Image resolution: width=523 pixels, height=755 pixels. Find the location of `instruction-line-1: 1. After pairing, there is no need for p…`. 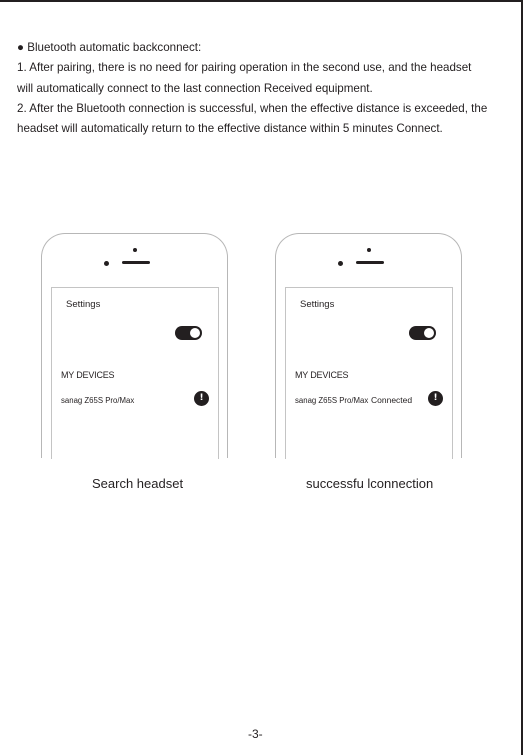

instruction-line-1: 1. After pairing, there is no need for p… is located at coordinates (244, 68).